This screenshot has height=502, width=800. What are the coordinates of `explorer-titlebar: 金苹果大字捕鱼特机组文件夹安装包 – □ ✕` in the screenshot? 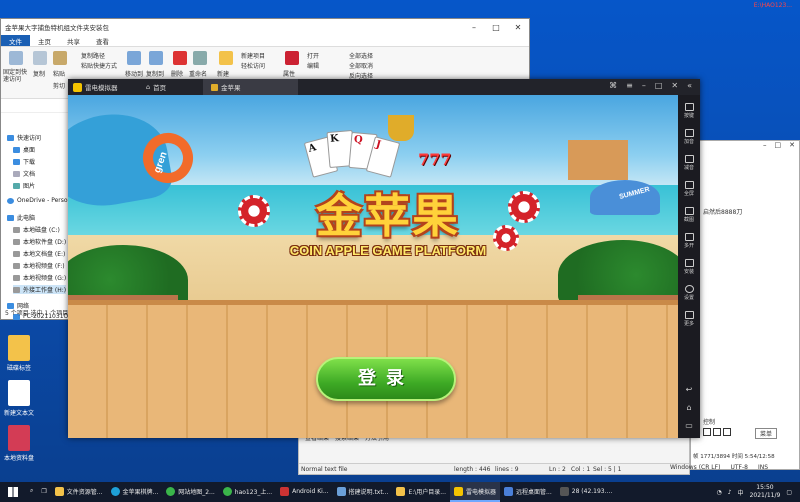 It's located at (265, 27).